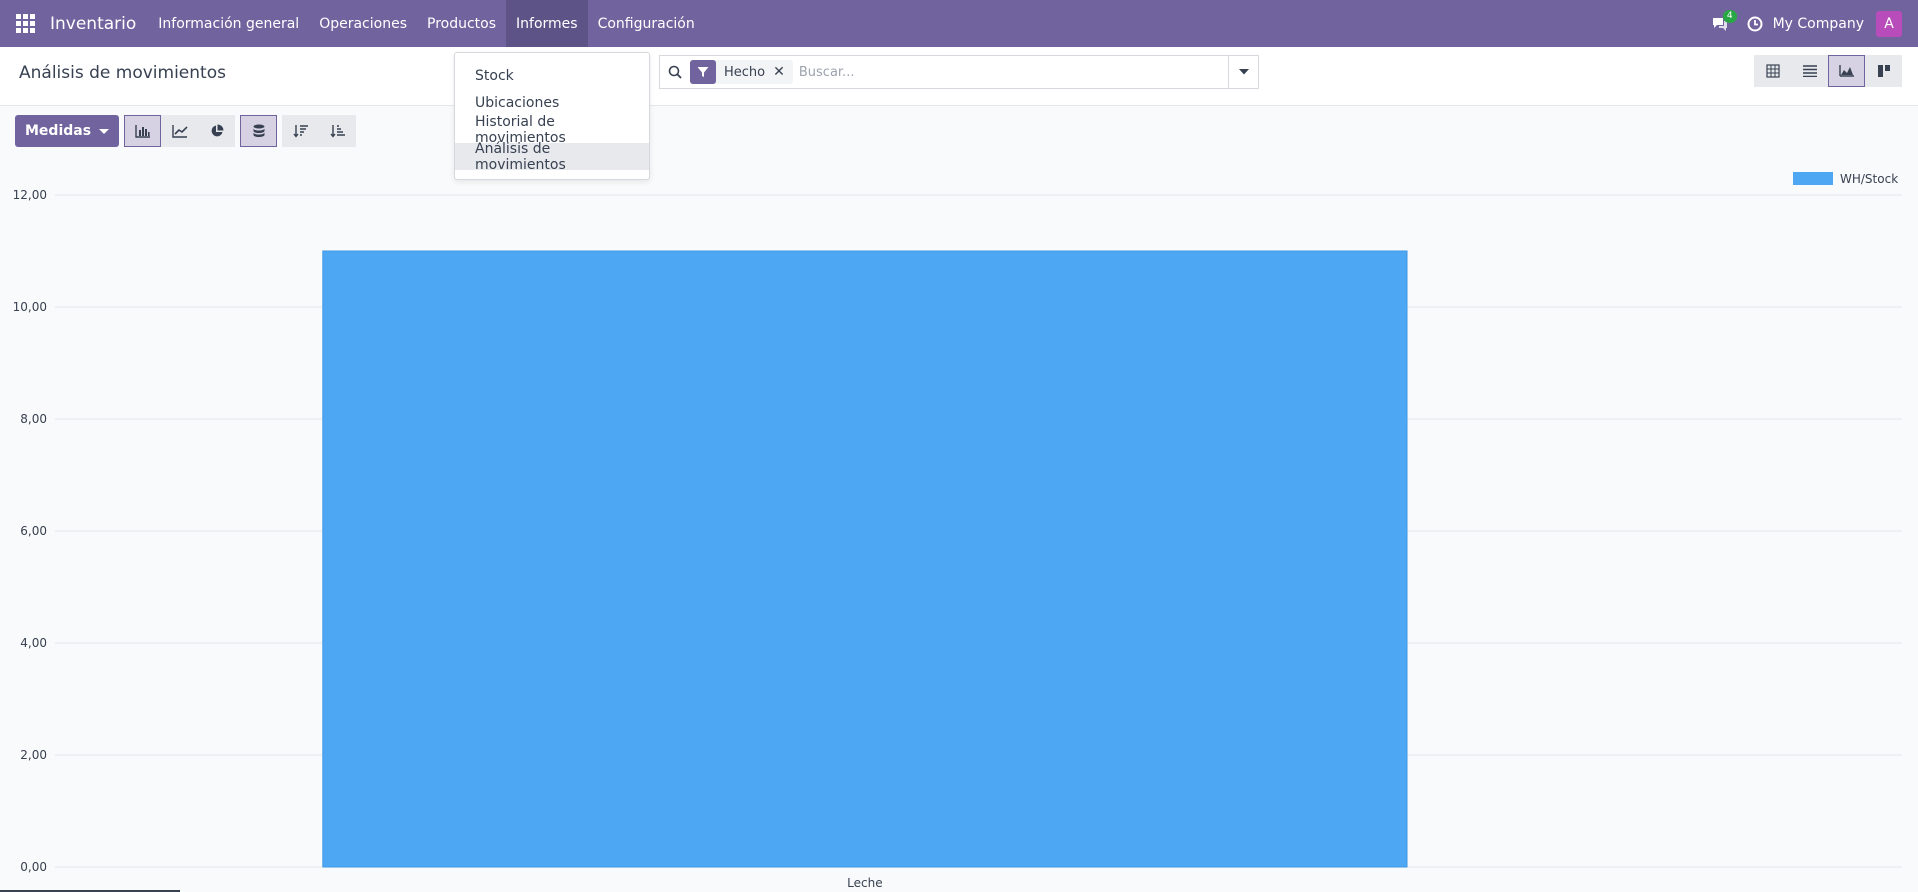 The height and width of the screenshot is (892, 1918). I want to click on menu-productos: Productos, so click(461, 23).